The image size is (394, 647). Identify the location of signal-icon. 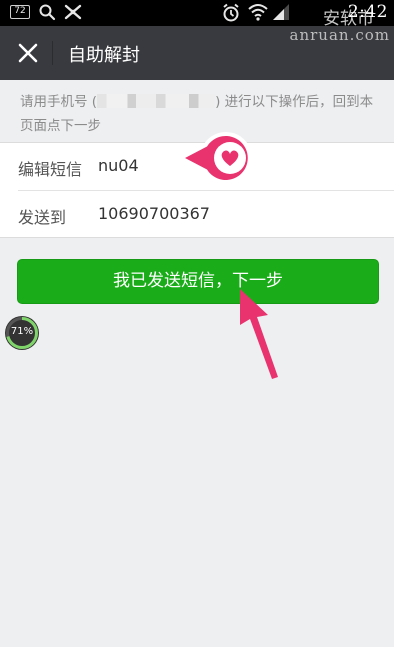
(281, 12).